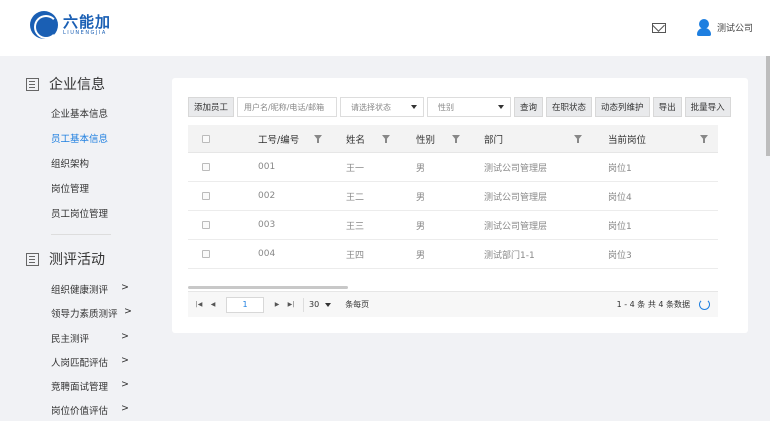 This screenshot has height=421, width=770. What do you see at coordinates (77, 260) in the screenshot?
I see `section-title: 测评活动` at bounding box center [77, 260].